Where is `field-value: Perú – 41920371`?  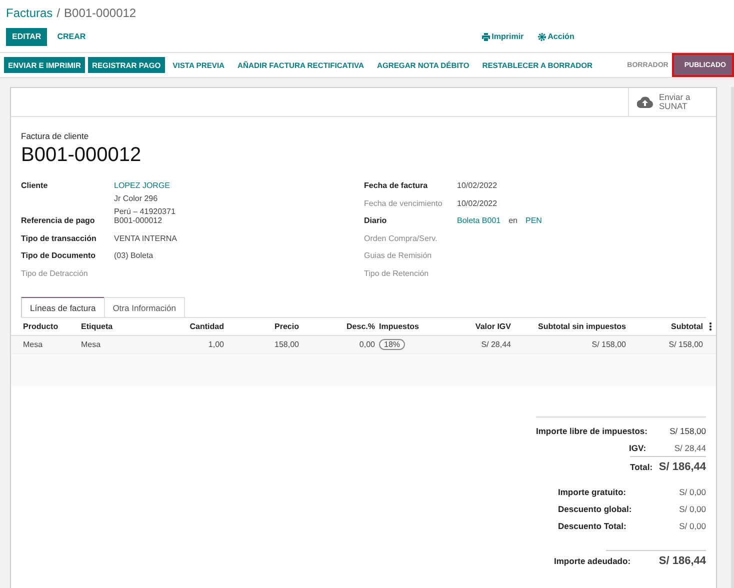 field-value: Perú – 41920371 is located at coordinates (145, 211).